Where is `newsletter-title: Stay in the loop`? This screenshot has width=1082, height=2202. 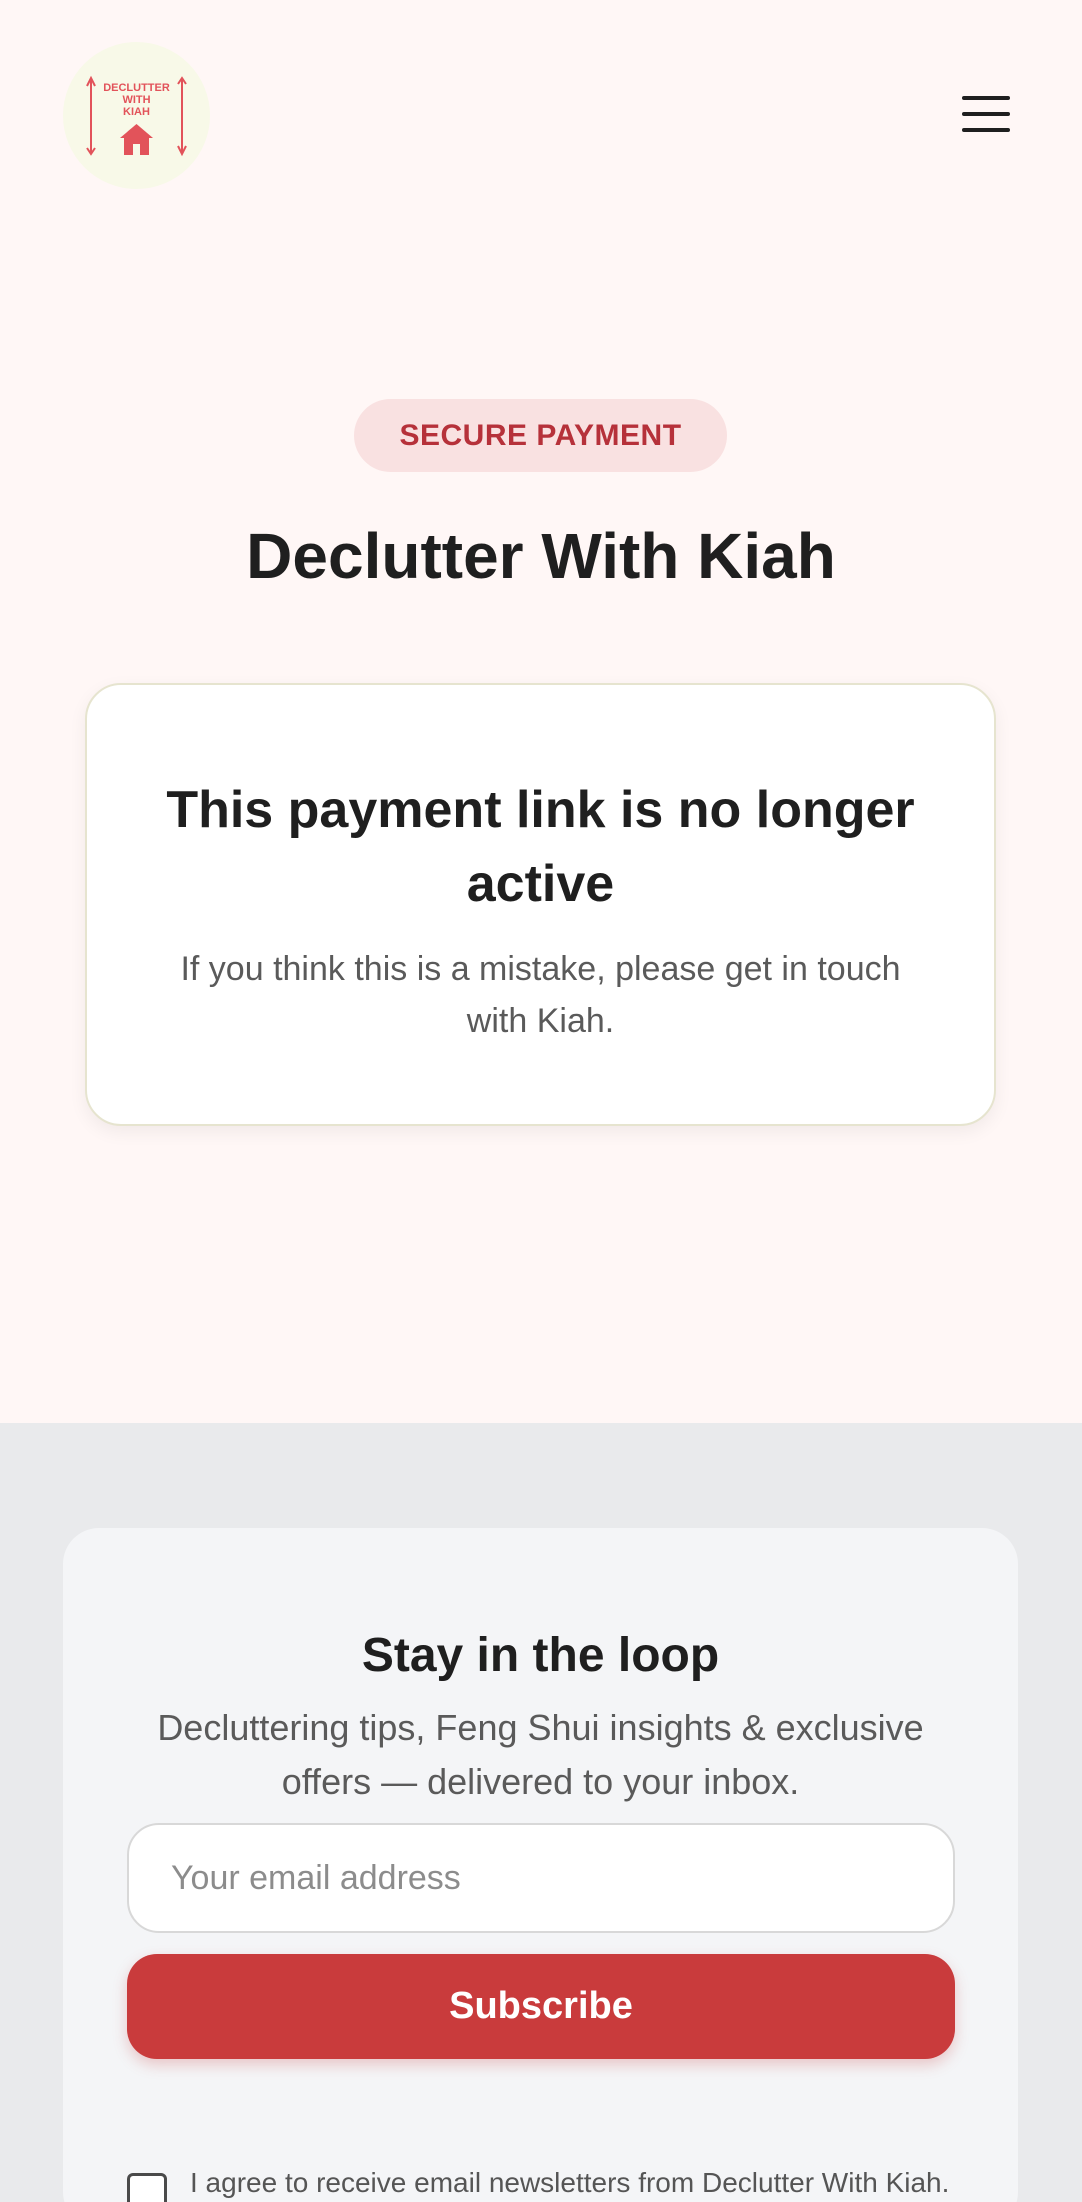
newsletter-title: Stay in the loop is located at coordinates (540, 1655).